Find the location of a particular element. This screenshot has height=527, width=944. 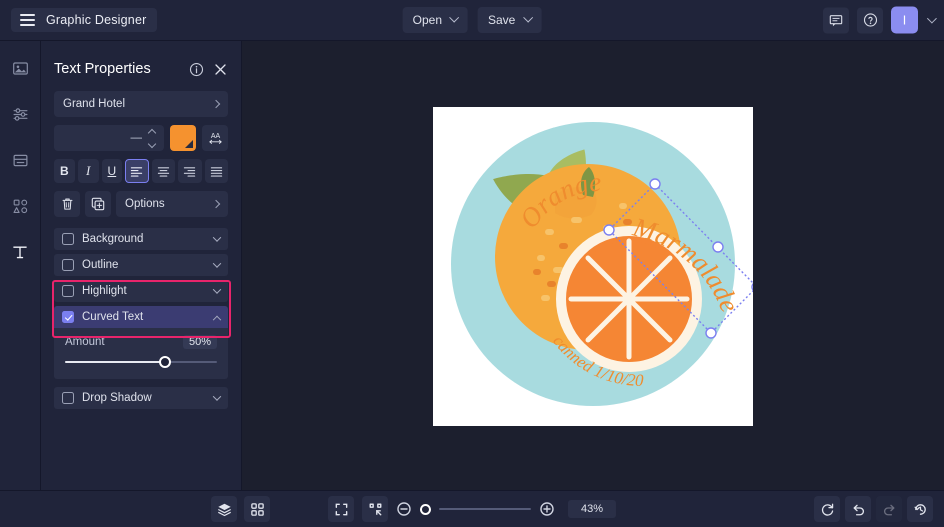

reset-rotate-icon is located at coordinates (827, 509).